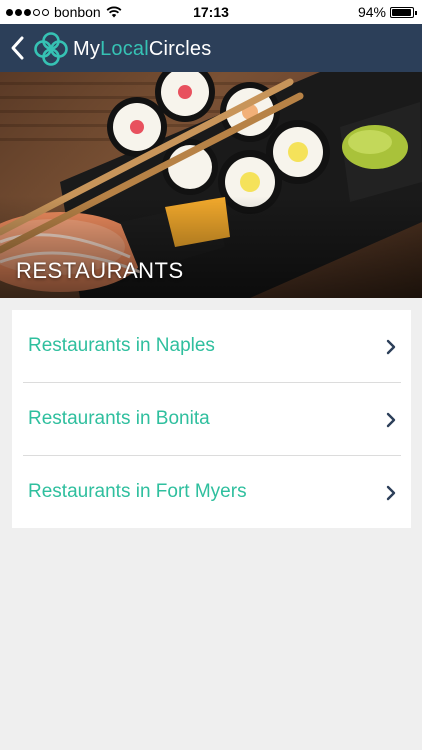 This screenshot has height=750, width=422. I want to click on list-item-naples: Restaurants in Naples, so click(211, 346).